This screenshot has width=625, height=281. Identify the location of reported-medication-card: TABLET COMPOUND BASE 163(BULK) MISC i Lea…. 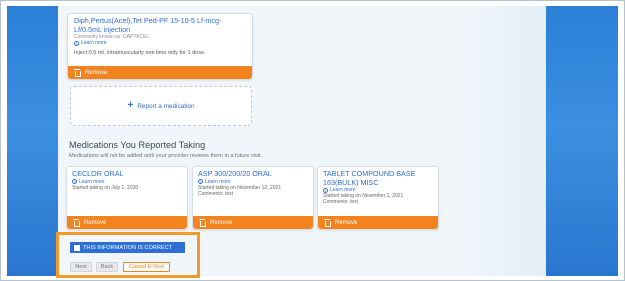
(378, 198).